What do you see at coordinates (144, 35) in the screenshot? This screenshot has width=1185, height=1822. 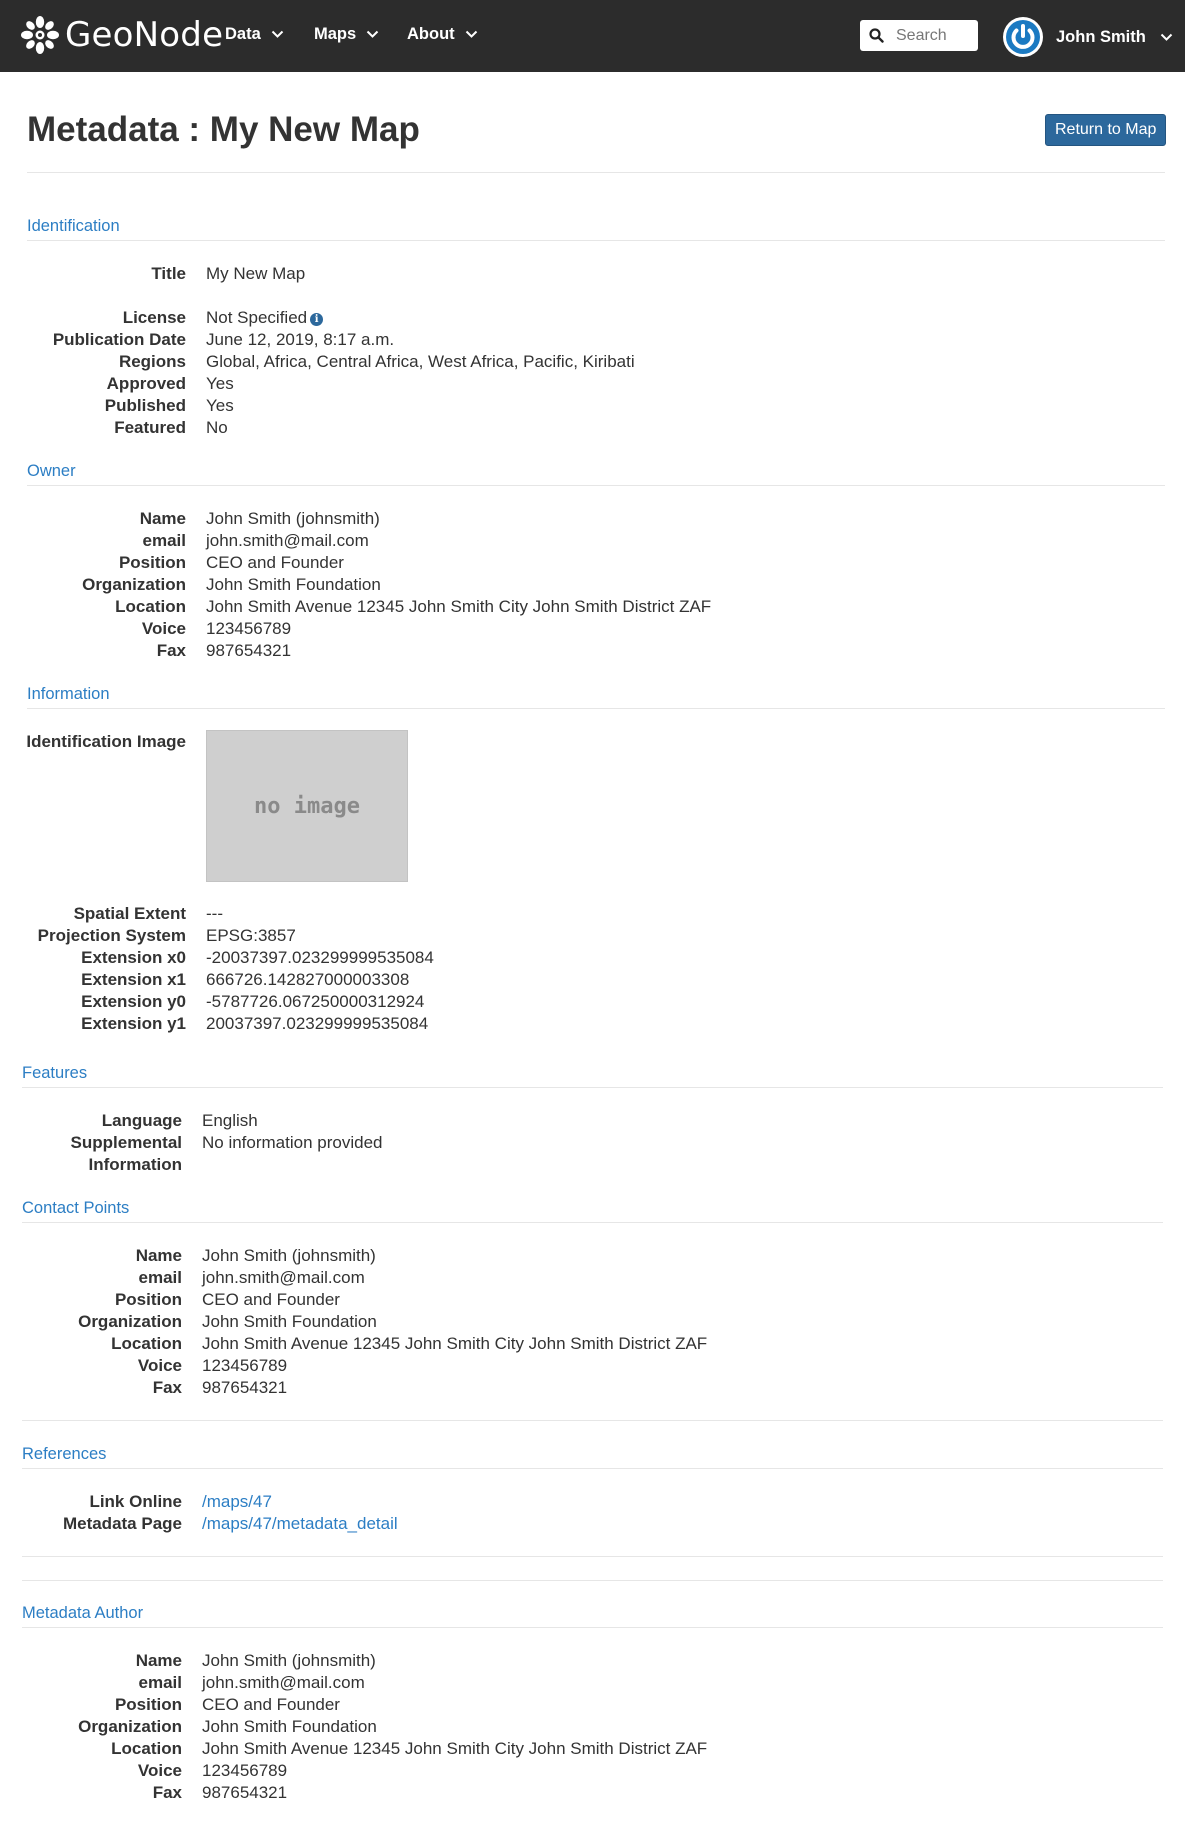 I see `brand-name: GeoNode` at bounding box center [144, 35].